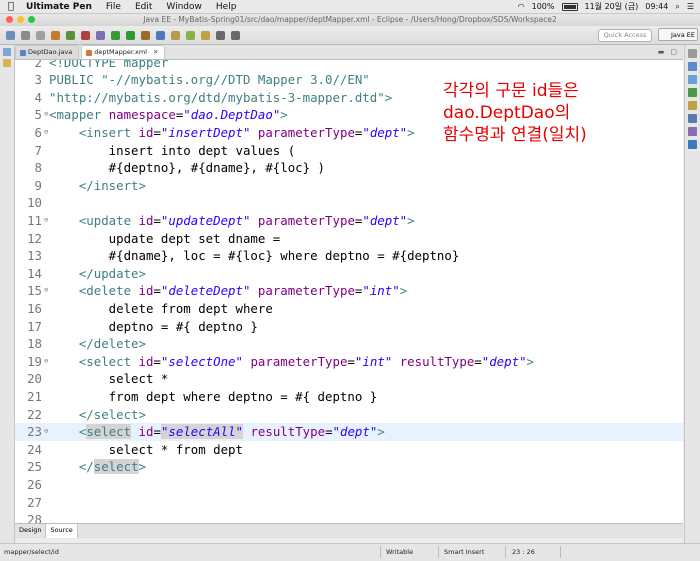  What do you see at coordinates (692, 144) in the screenshot?
I see `console-icon` at bounding box center [692, 144].